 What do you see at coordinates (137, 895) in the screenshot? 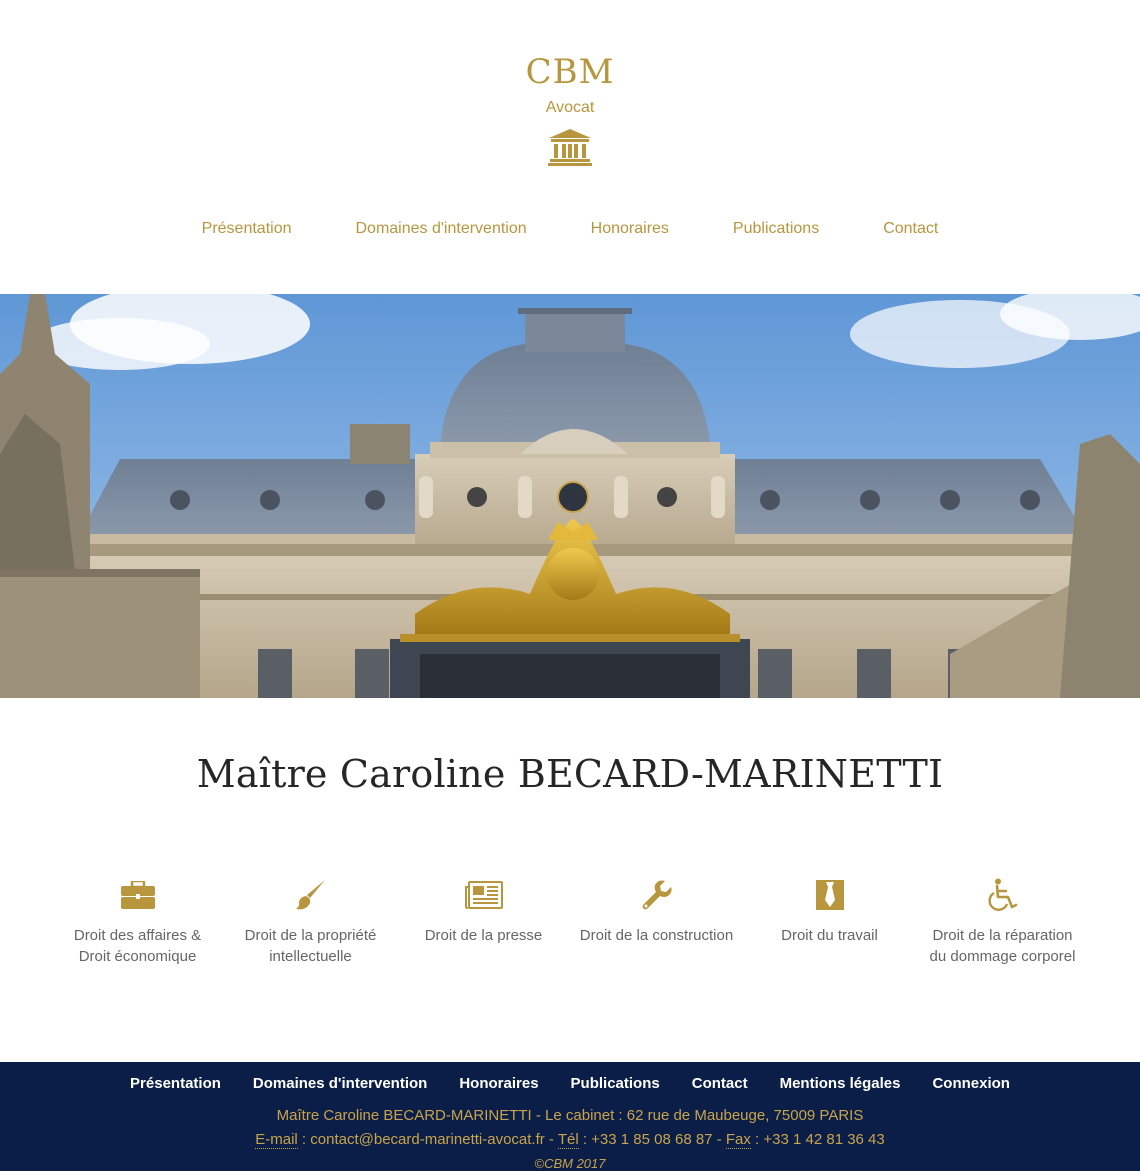
I see `briefcase-icon` at bounding box center [137, 895].